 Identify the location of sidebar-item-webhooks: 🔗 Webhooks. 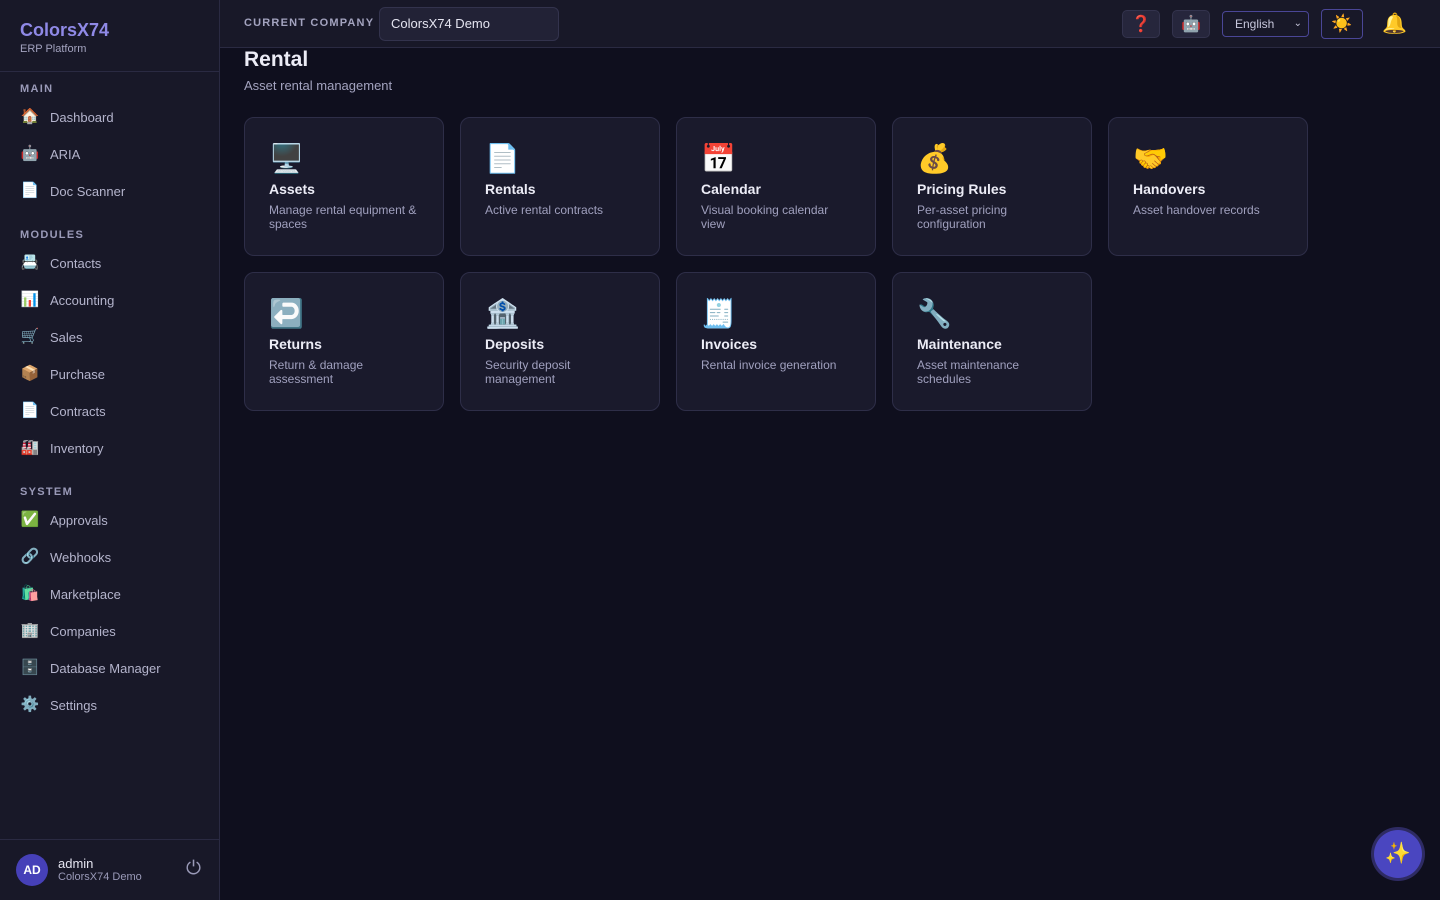
(109, 557).